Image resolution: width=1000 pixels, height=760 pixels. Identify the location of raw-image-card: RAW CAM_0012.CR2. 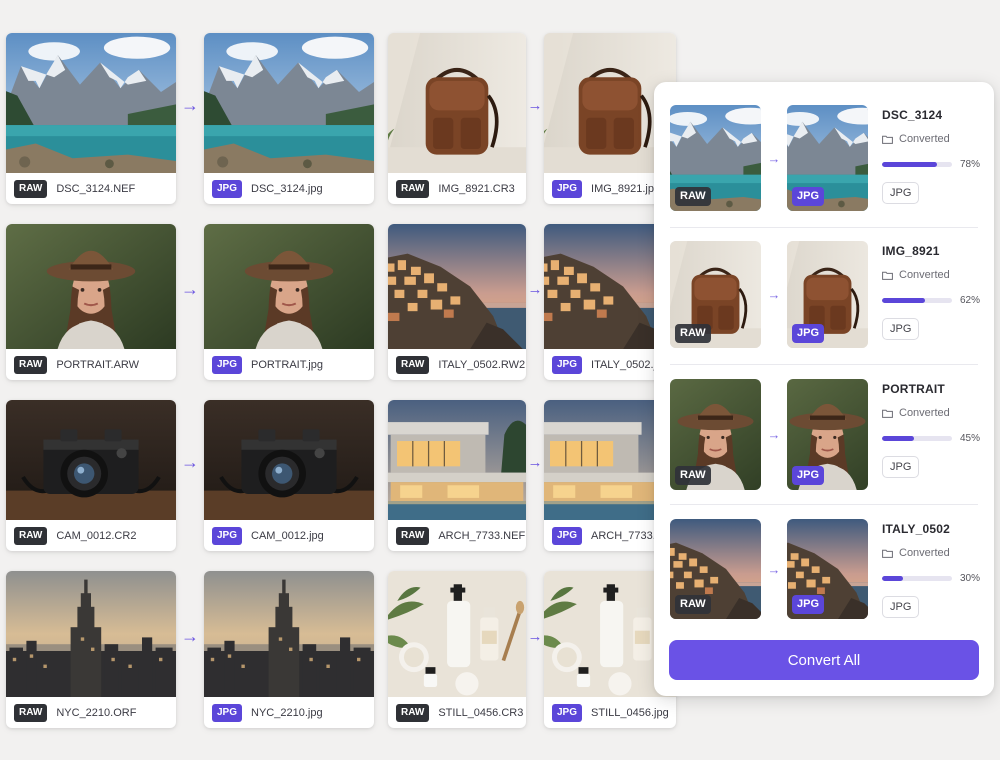
(91, 475).